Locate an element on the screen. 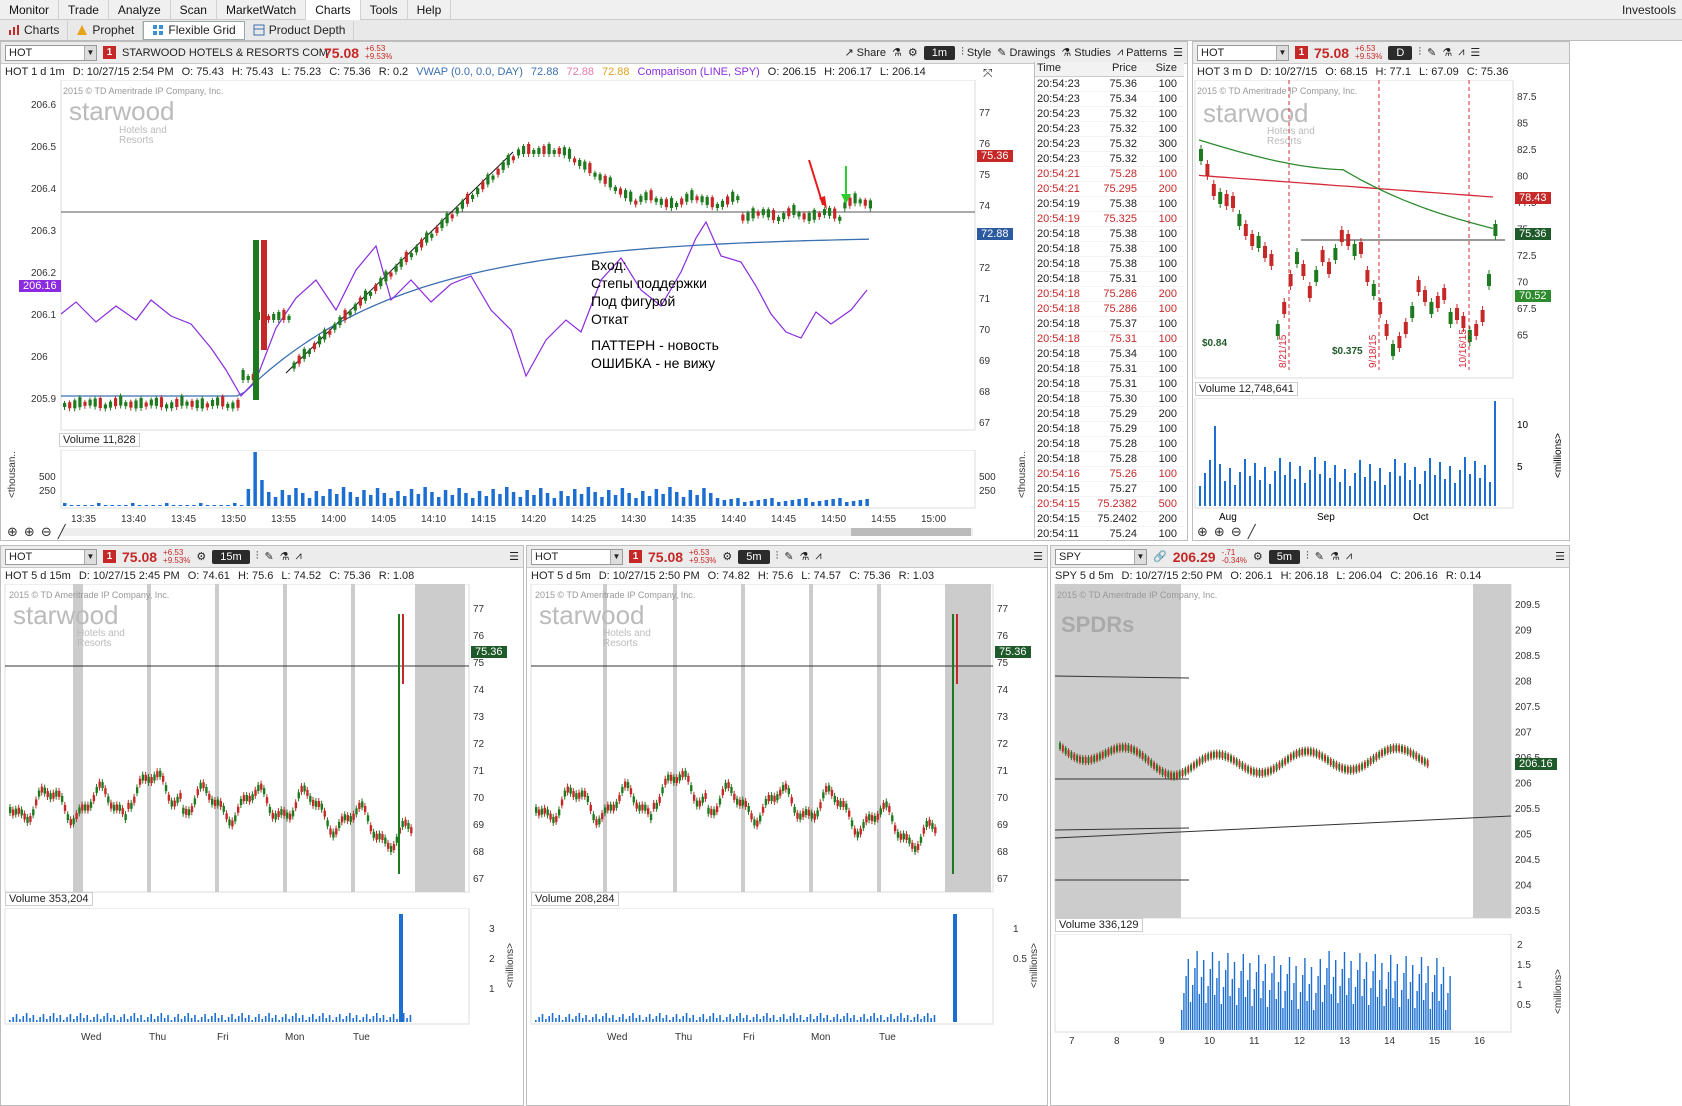 Image resolution: width=1682 pixels, height=1106 pixels. menu-list-icon: ☰ is located at coordinates (1178, 52).